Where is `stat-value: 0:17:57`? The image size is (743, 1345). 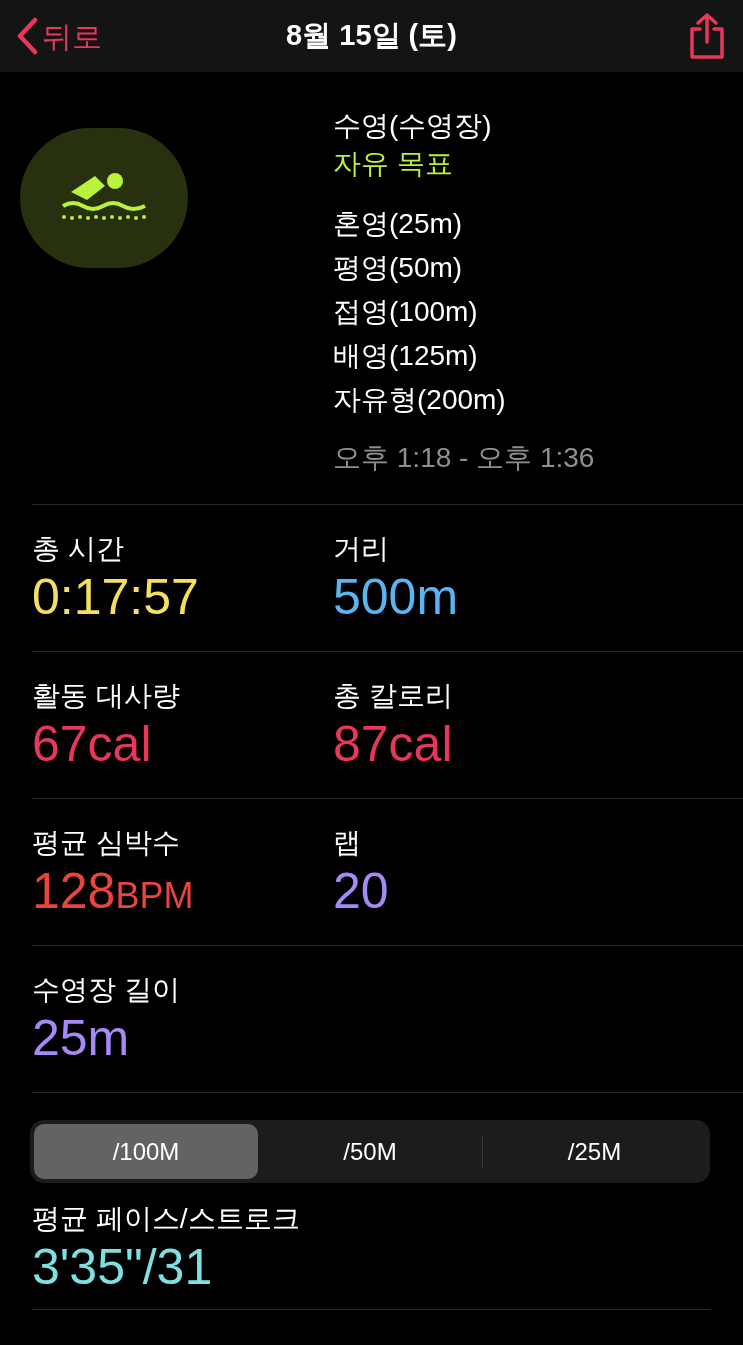
stat-value: 0:17:57 is located at coordinates (116, 597).